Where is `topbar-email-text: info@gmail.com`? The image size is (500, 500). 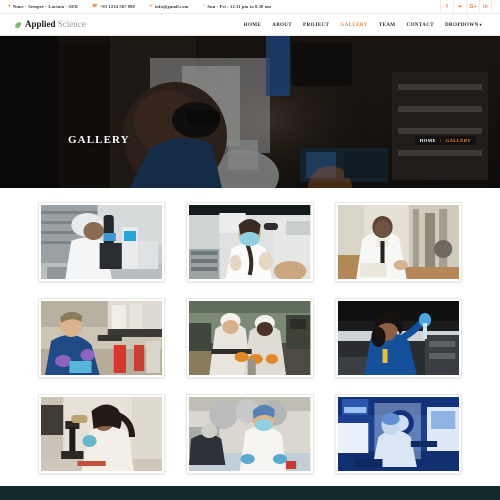
topbar-email-text: info@gmail.com is located at coordinates (171, 6).